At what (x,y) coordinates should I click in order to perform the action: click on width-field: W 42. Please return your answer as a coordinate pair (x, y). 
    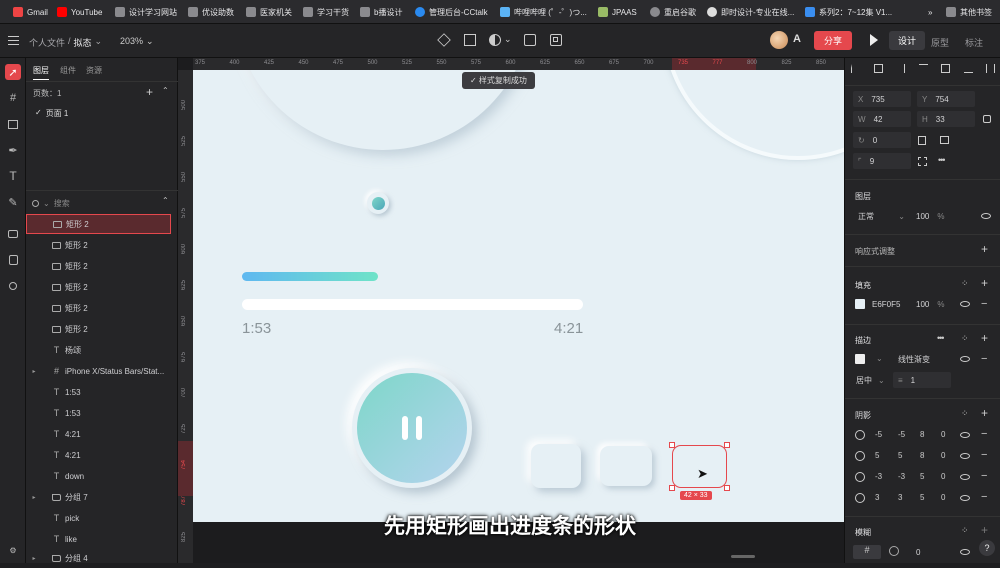
    Looking at the image, I should click on (882, 119).